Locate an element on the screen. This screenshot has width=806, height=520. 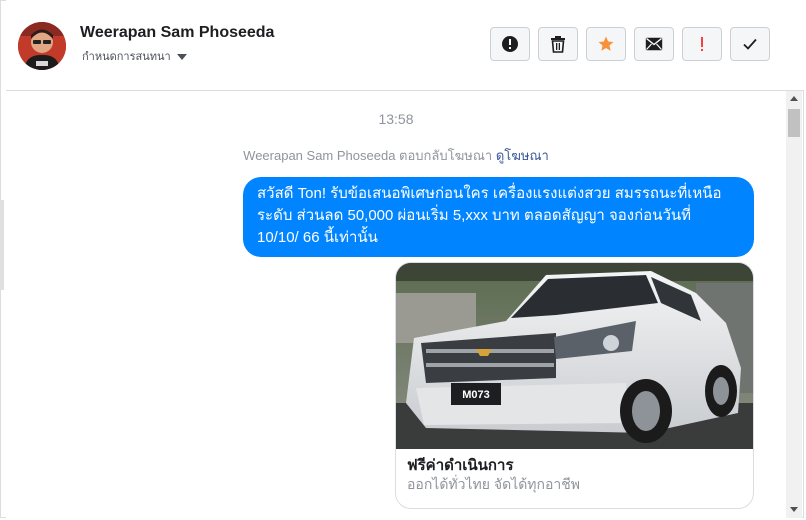
star-icon is located at coordinates (606, 43).